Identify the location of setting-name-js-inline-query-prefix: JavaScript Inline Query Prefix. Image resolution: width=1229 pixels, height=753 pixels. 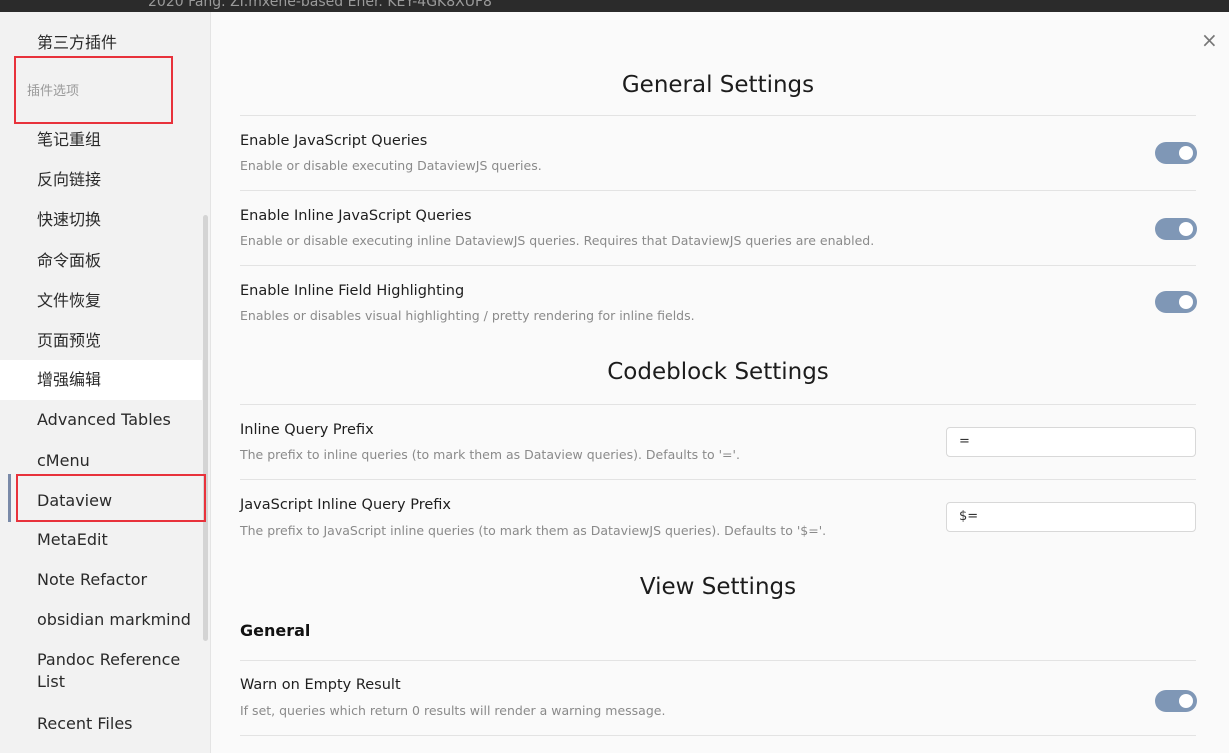
(345, 505).